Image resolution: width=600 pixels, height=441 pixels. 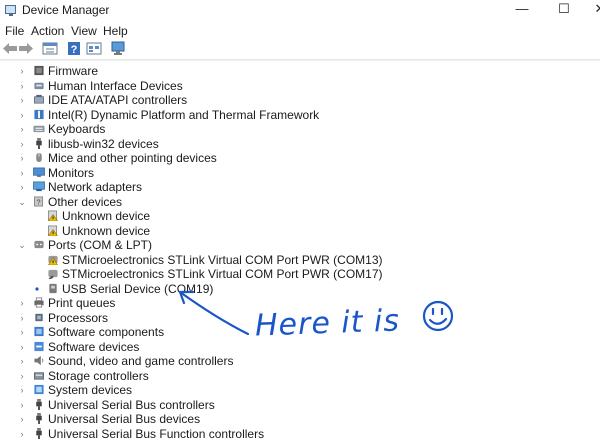 I want to click on properties-icon, so click(x=50, y=48).